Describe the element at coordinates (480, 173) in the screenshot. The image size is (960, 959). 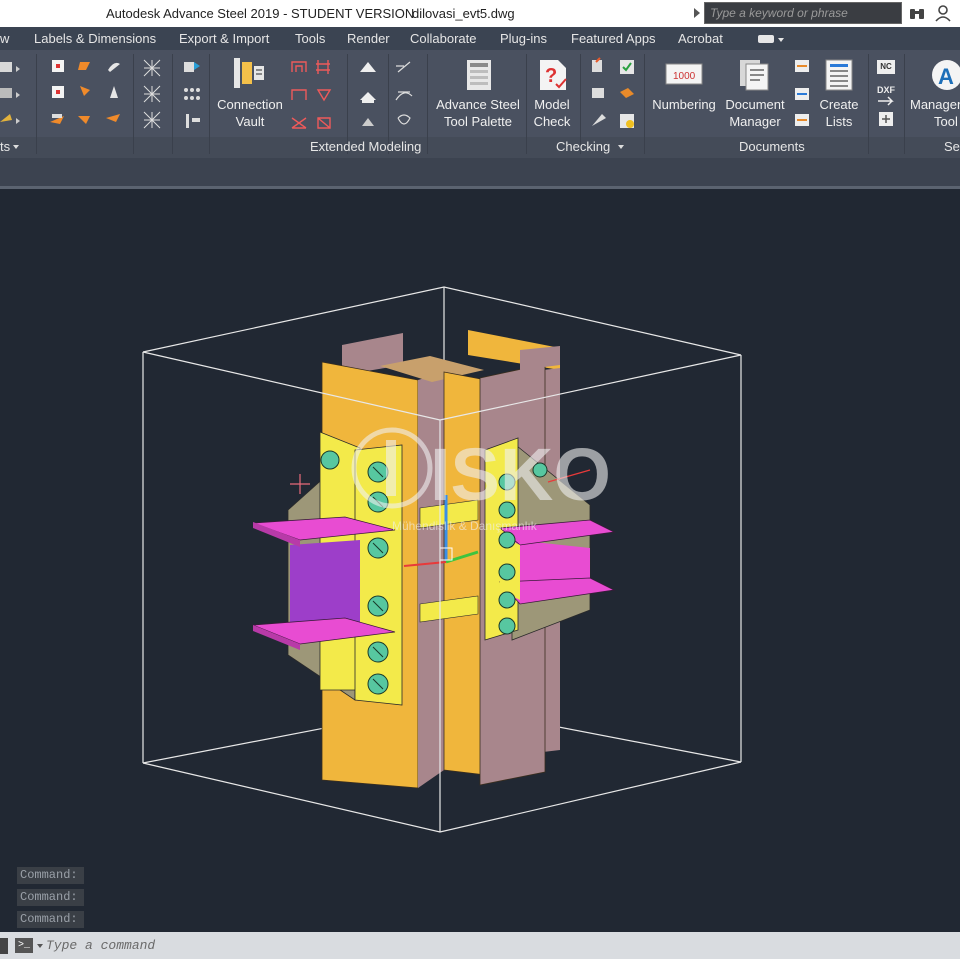
I see `file-tab-strip` at that location.